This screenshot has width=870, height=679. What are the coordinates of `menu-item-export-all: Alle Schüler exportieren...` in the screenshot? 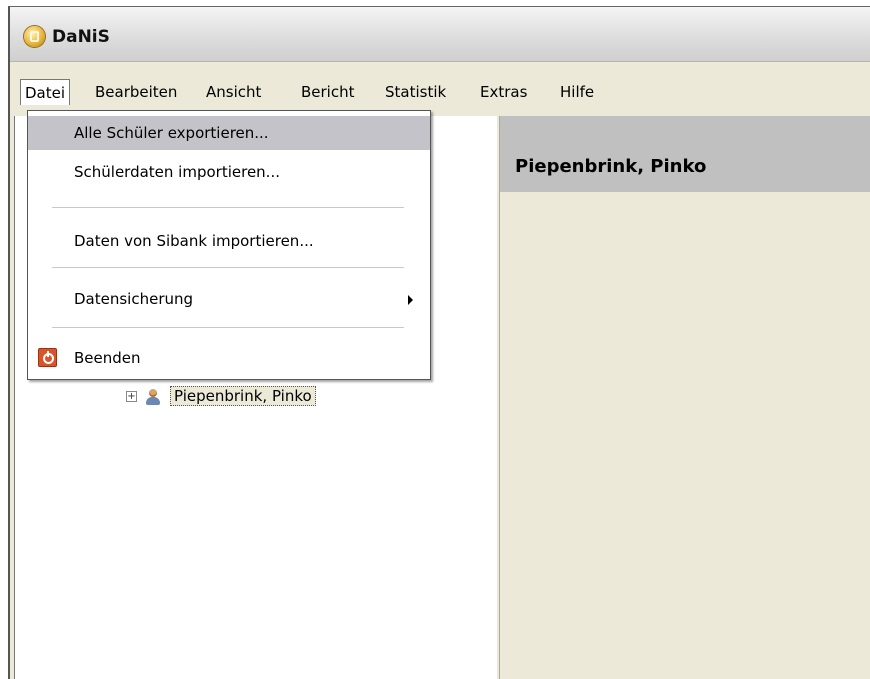 It's located at (229, 133).